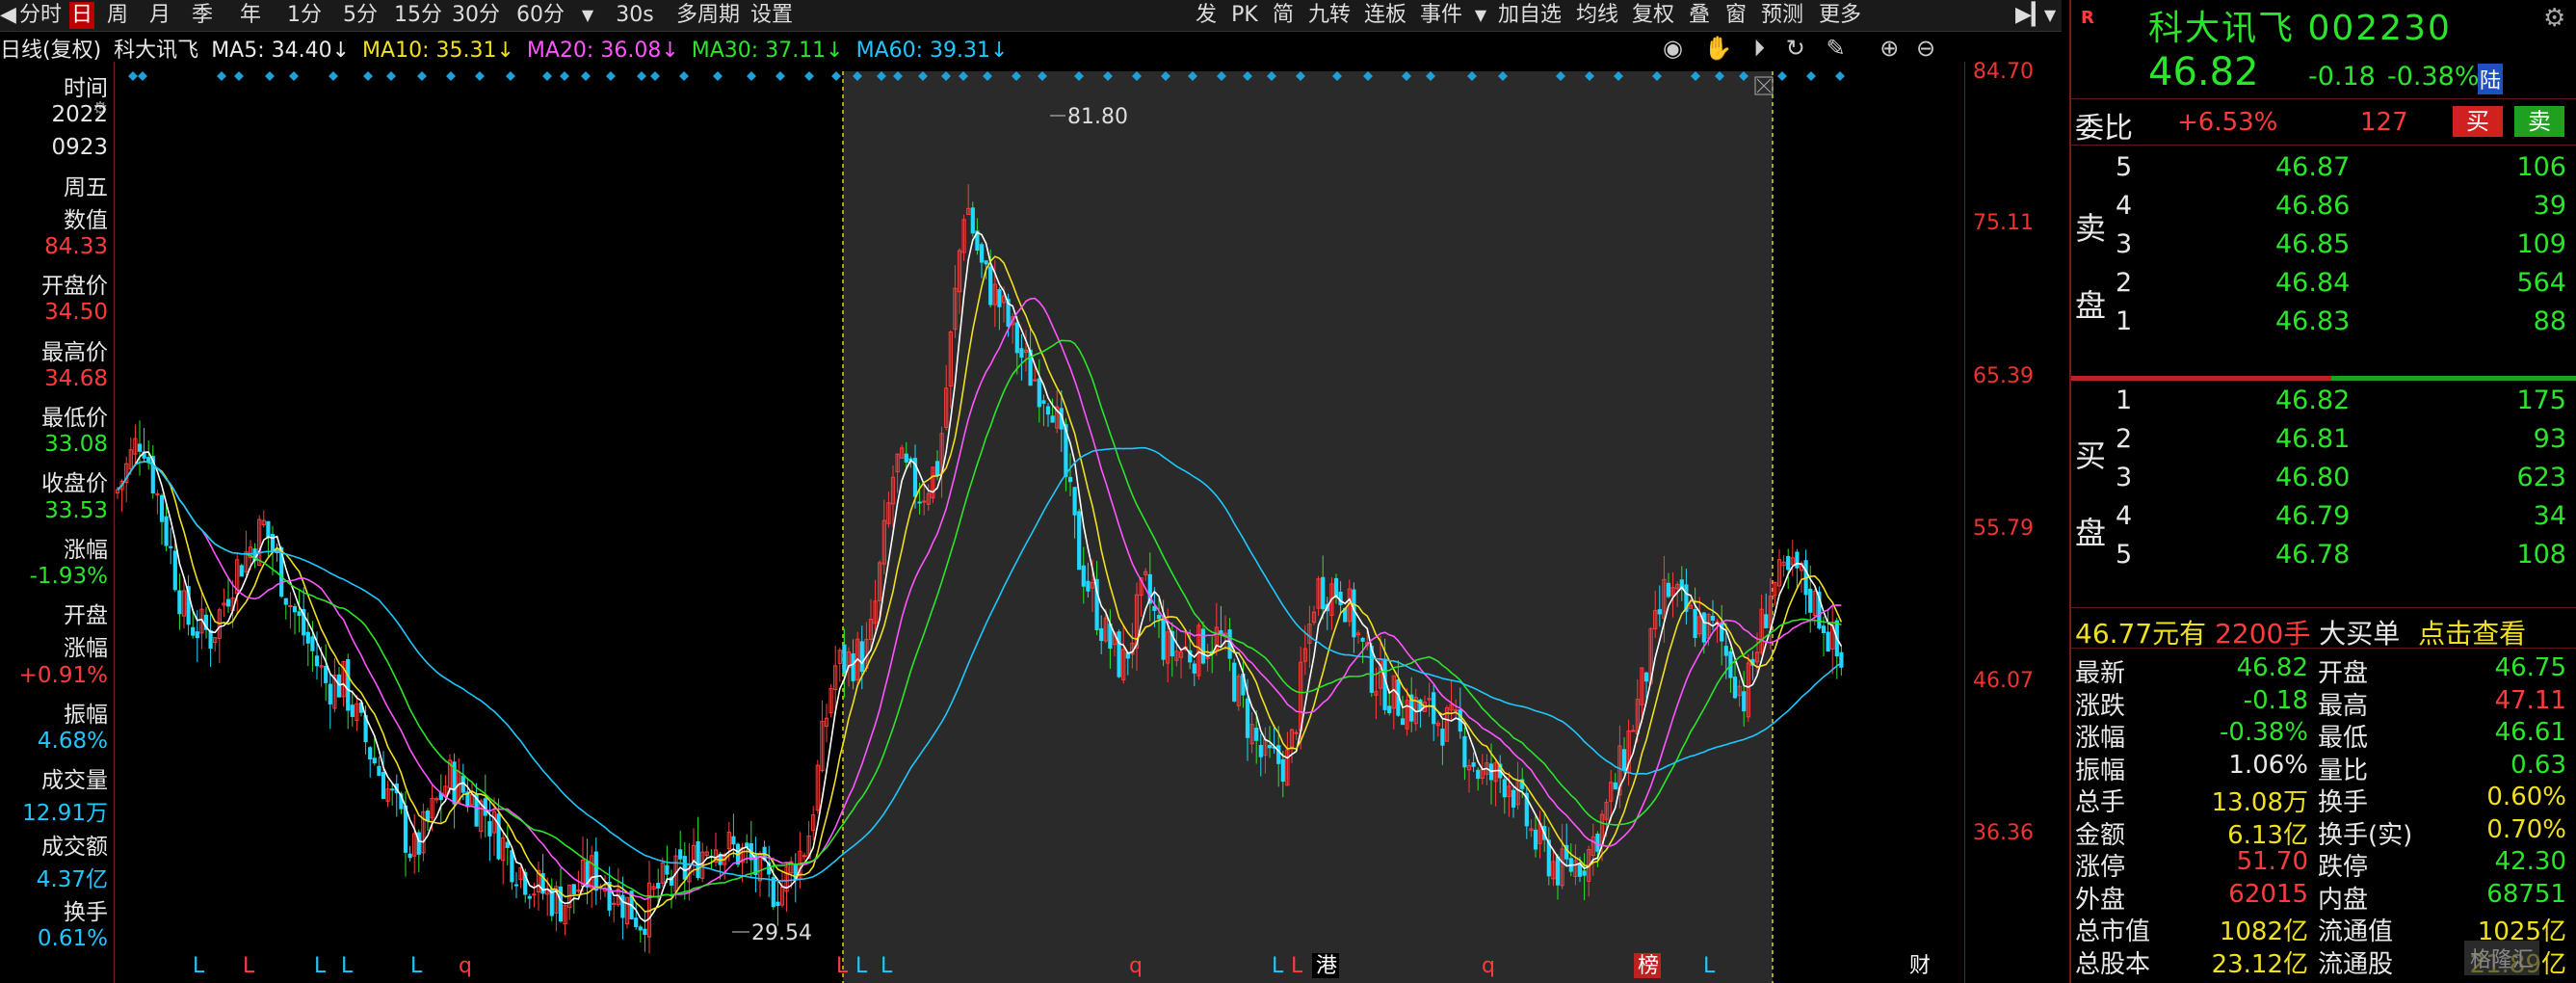 The image size is (2576, 983). What do you see at coordinates (1889, 48) in the screenshot?
I see `zoom-in-icon: ⊕` at bounding box center [1889, 48].